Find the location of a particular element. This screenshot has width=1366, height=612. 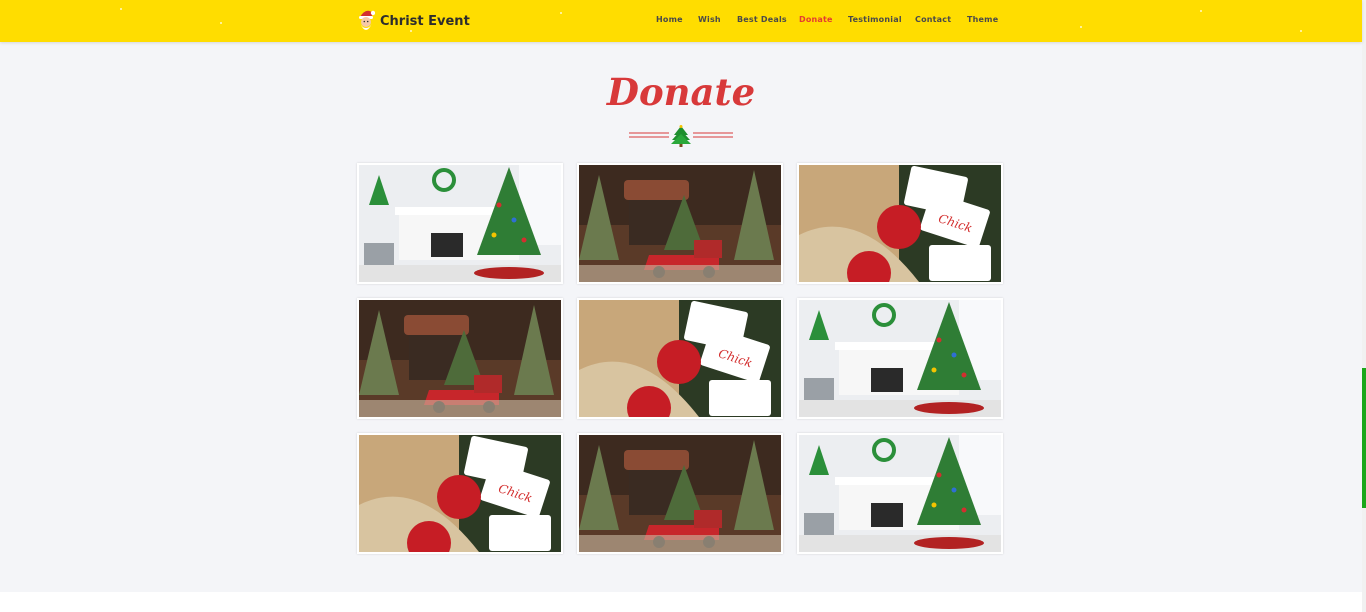

nav-testimonial: Testimonial is located at coordinates (875, 19).